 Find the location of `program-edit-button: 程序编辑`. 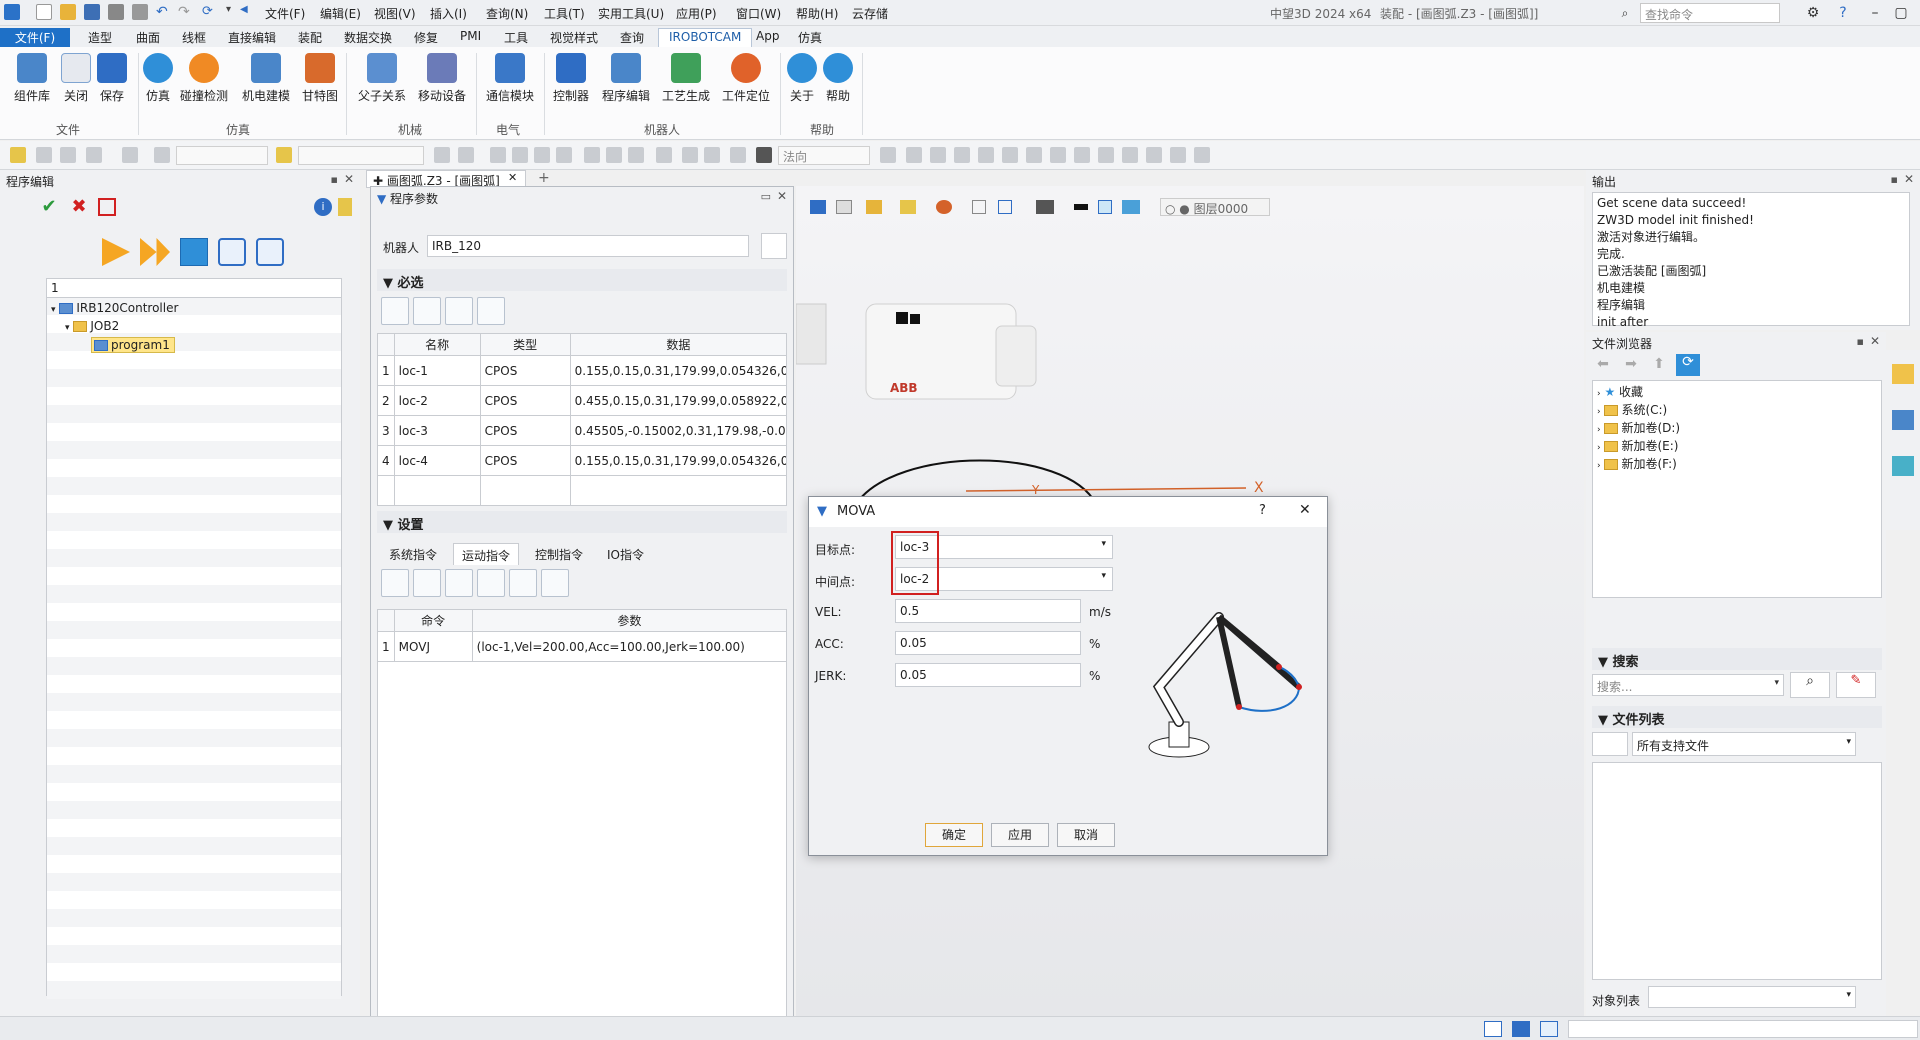

program-edit-button: 程序编辑 is located at coordinates (626, 83).